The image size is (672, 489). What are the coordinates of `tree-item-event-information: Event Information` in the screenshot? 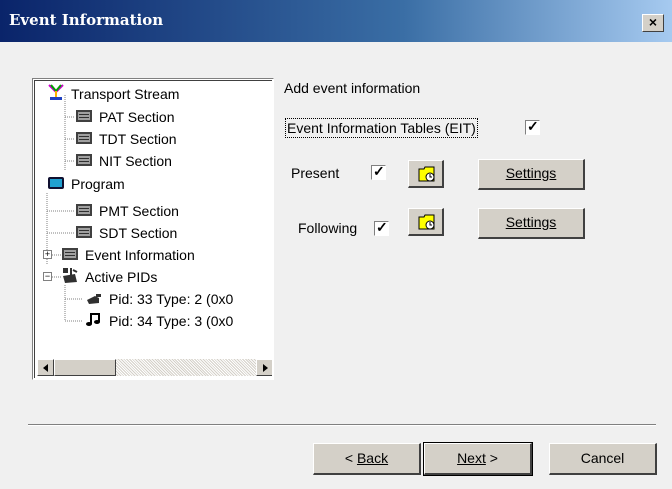 It's located at (128, 255).